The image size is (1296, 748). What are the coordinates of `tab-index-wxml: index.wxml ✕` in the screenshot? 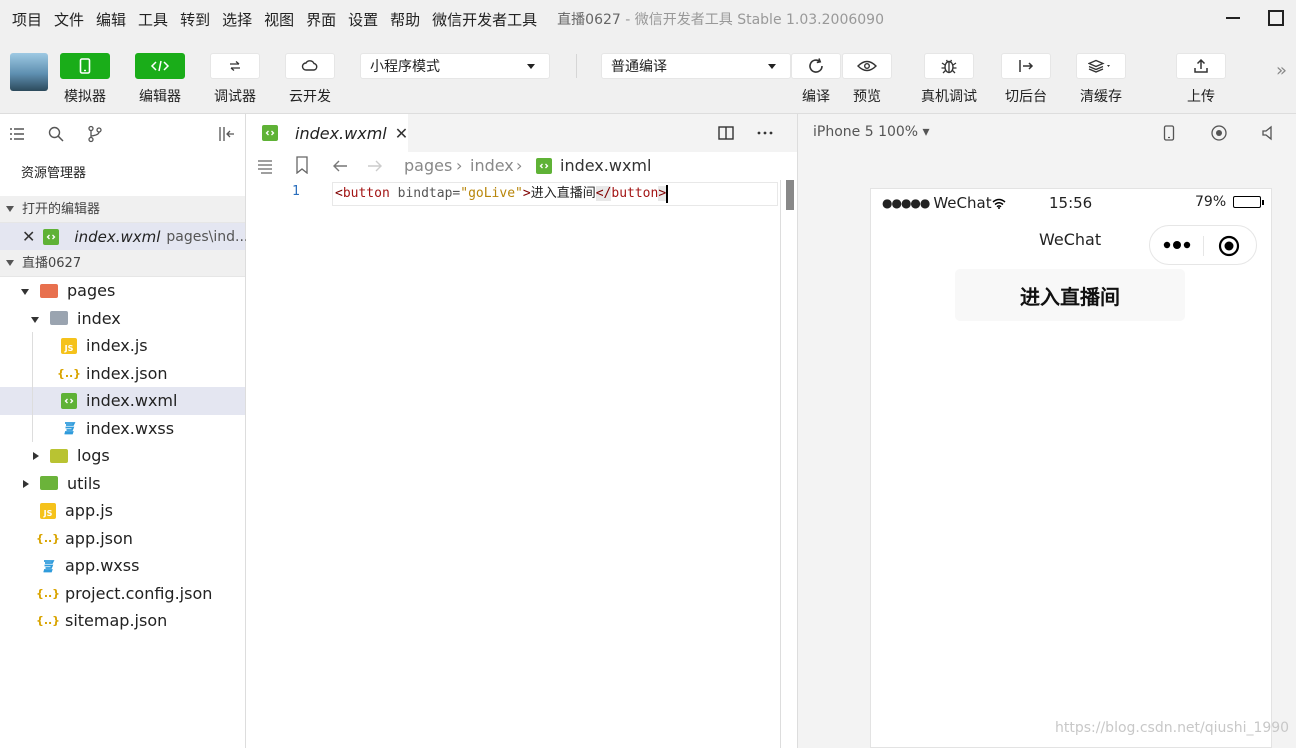 It's located at (327, 133).